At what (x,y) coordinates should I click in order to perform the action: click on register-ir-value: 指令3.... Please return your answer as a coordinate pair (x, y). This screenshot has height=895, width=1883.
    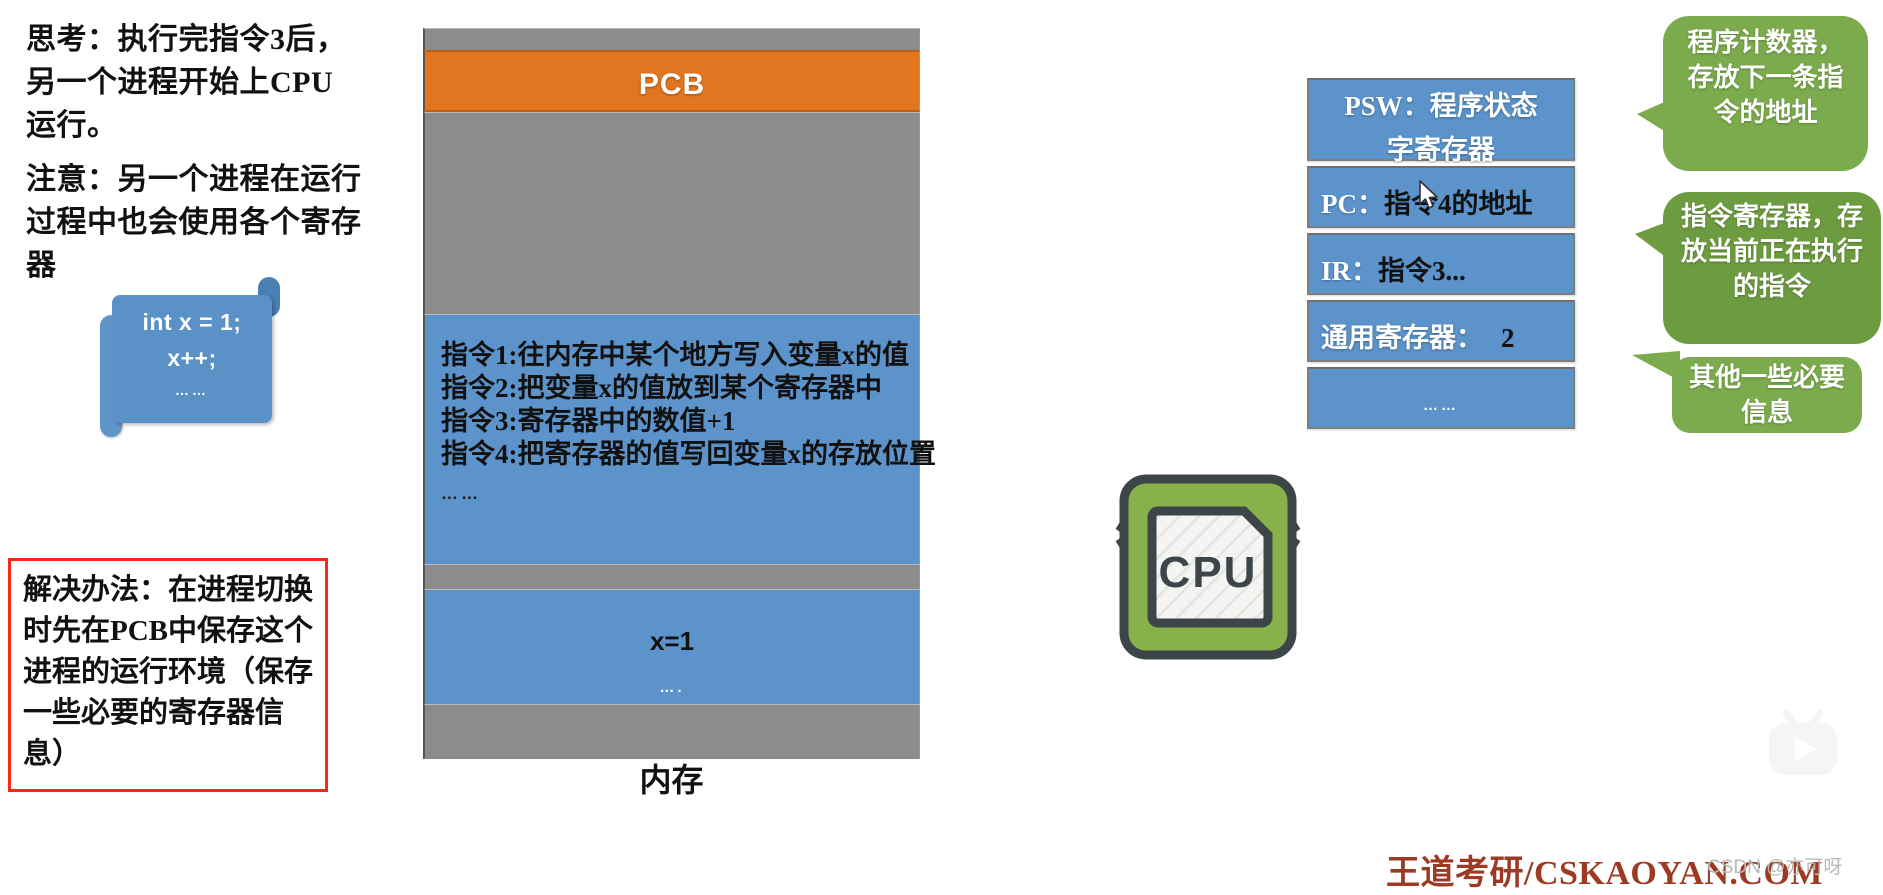
    Looking at the image, I should click on (1422, 271).